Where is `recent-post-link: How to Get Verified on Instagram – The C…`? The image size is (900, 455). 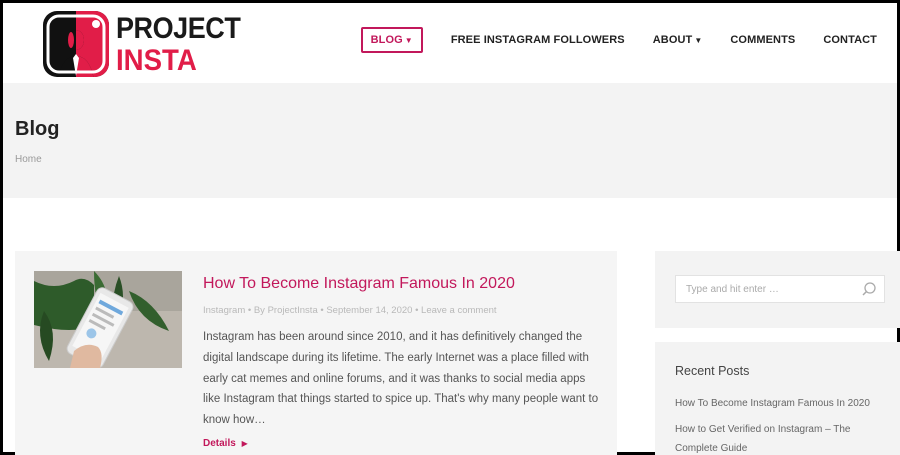
recent-post-link: How to Get Verified on Instagram – The C… is located at coordinates (782, 437).